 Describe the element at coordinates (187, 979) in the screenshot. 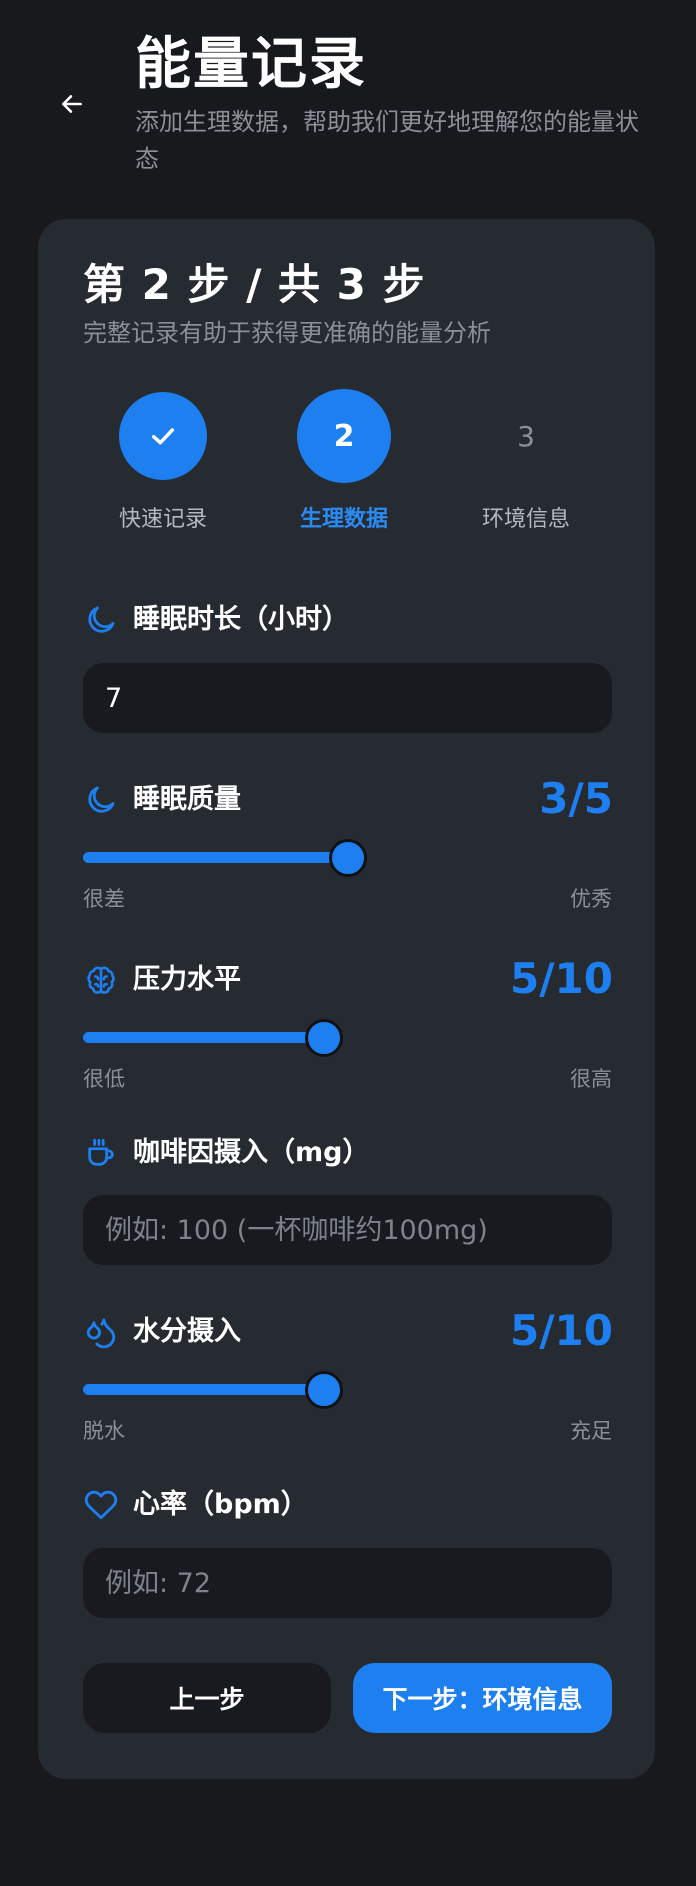

I see `stress-level-label: 压力水平` at that location.